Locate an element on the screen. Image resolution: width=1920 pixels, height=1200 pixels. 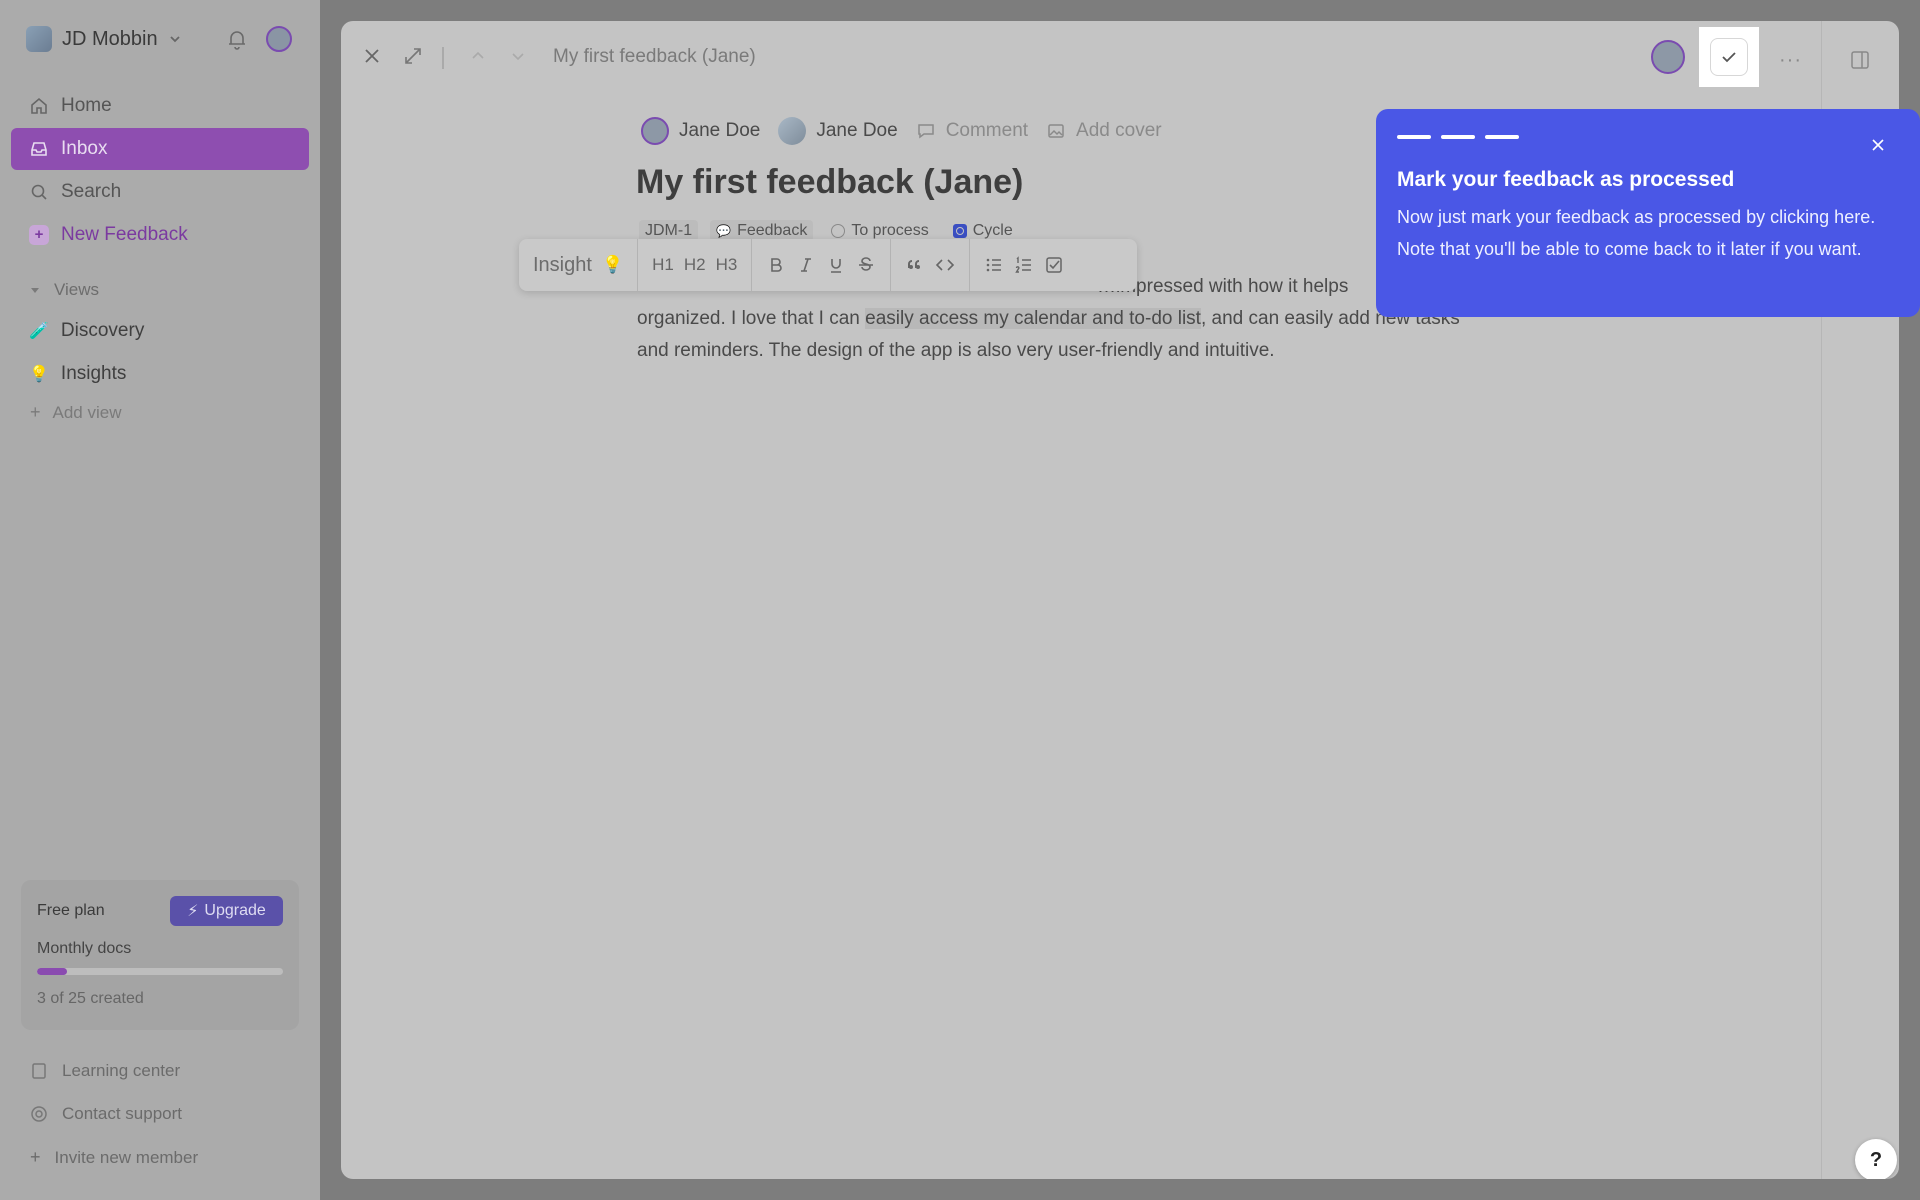
add-cover-label: Add cover is located at coordinates (1119, 130).